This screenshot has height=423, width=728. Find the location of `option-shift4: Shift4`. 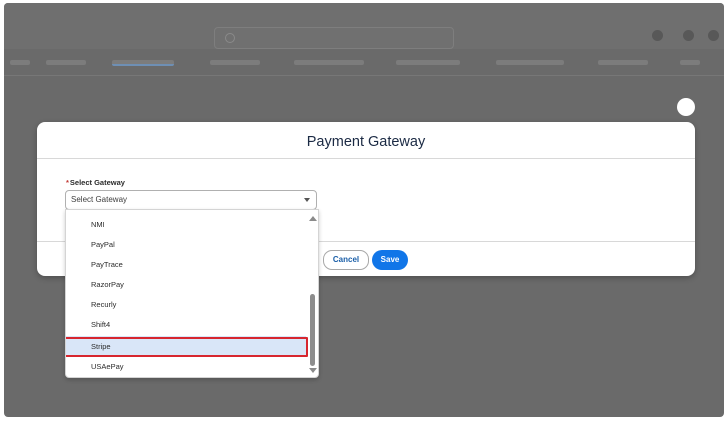

option-shift4: Shift4 is located at coordinates (186, 324).